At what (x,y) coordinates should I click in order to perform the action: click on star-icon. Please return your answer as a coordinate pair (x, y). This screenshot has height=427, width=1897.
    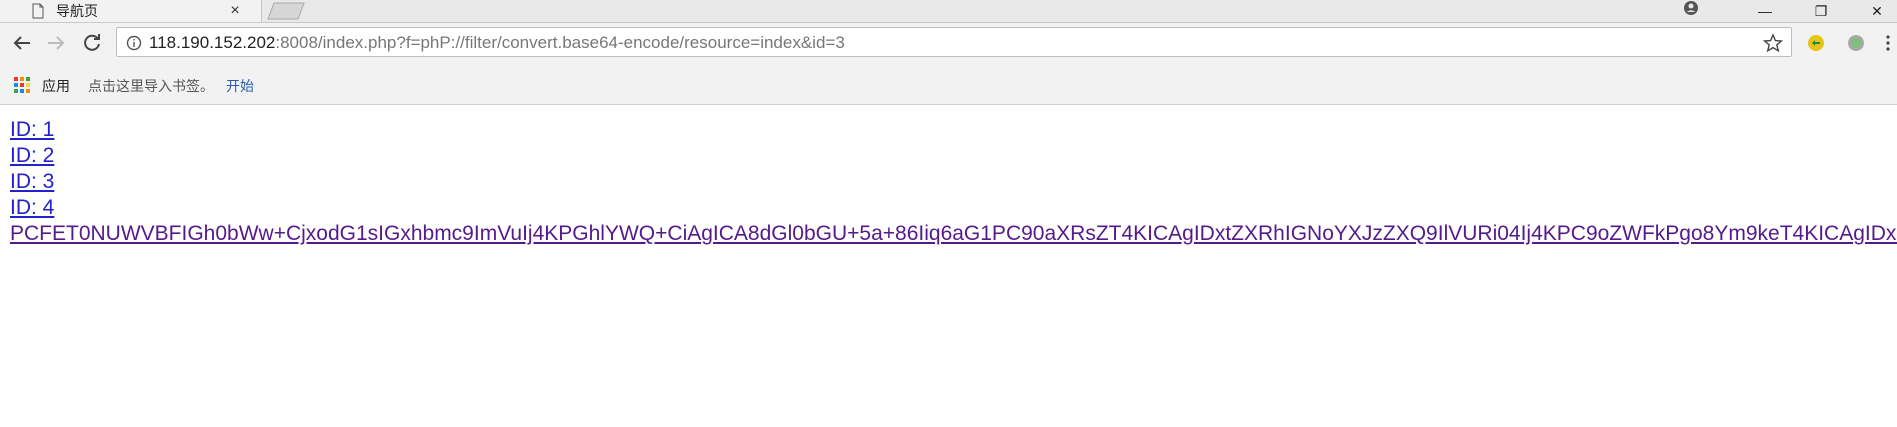
    Looking at the image, I should click on (1773, 43).